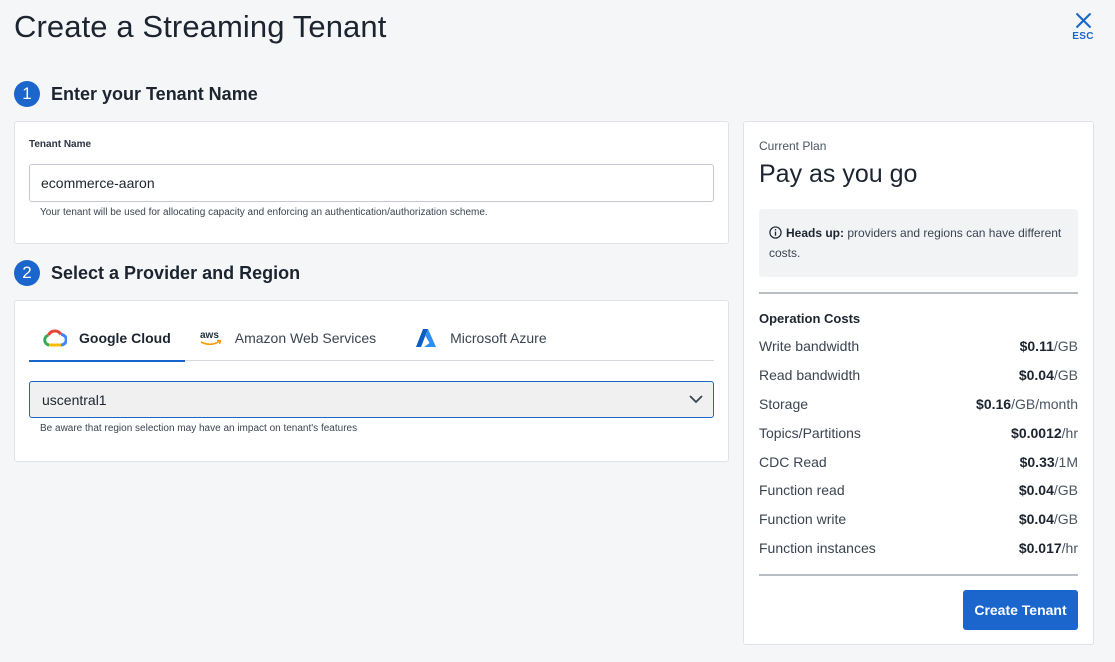 The height and width of the screenshot is (662, 1115). What do you see at coordinates (200, 26) in the screenshot?
I see `page-title: Create a Streaming Tenant` at bounding box center [200, 26].